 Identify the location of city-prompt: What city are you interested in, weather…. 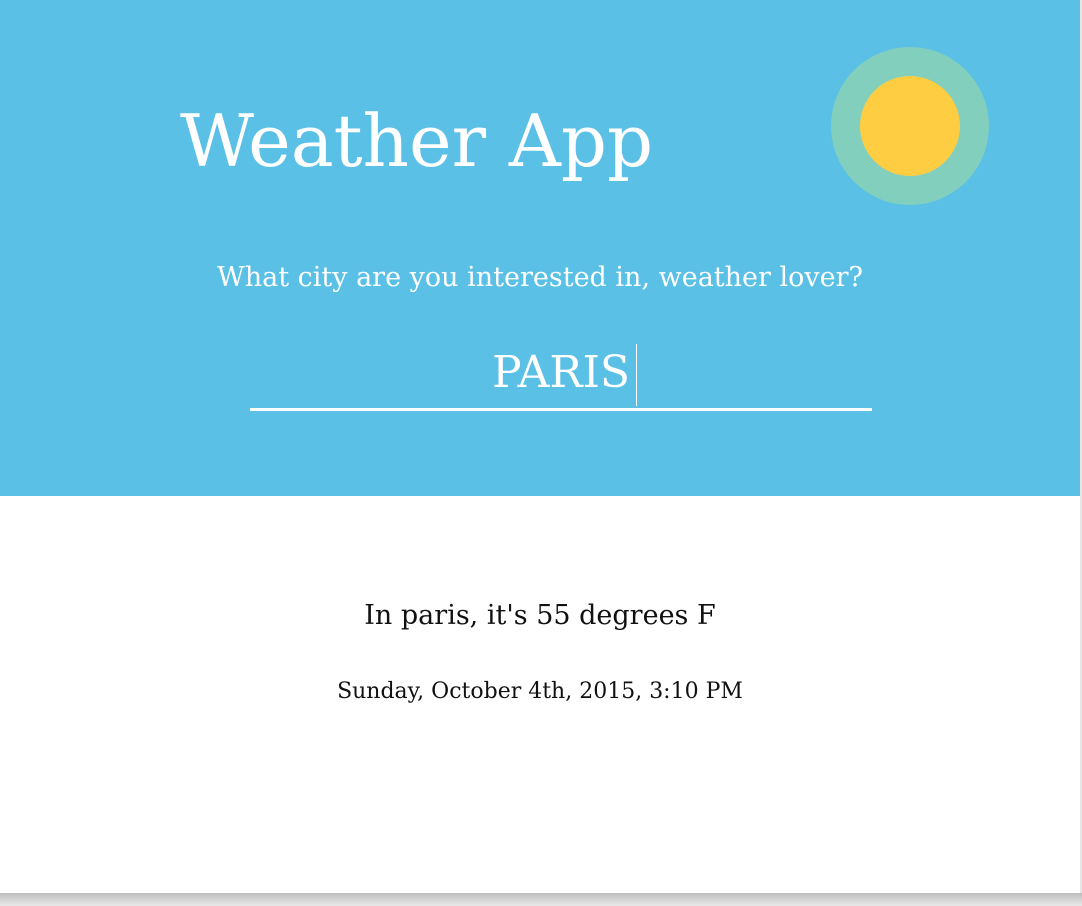
(540, 277).